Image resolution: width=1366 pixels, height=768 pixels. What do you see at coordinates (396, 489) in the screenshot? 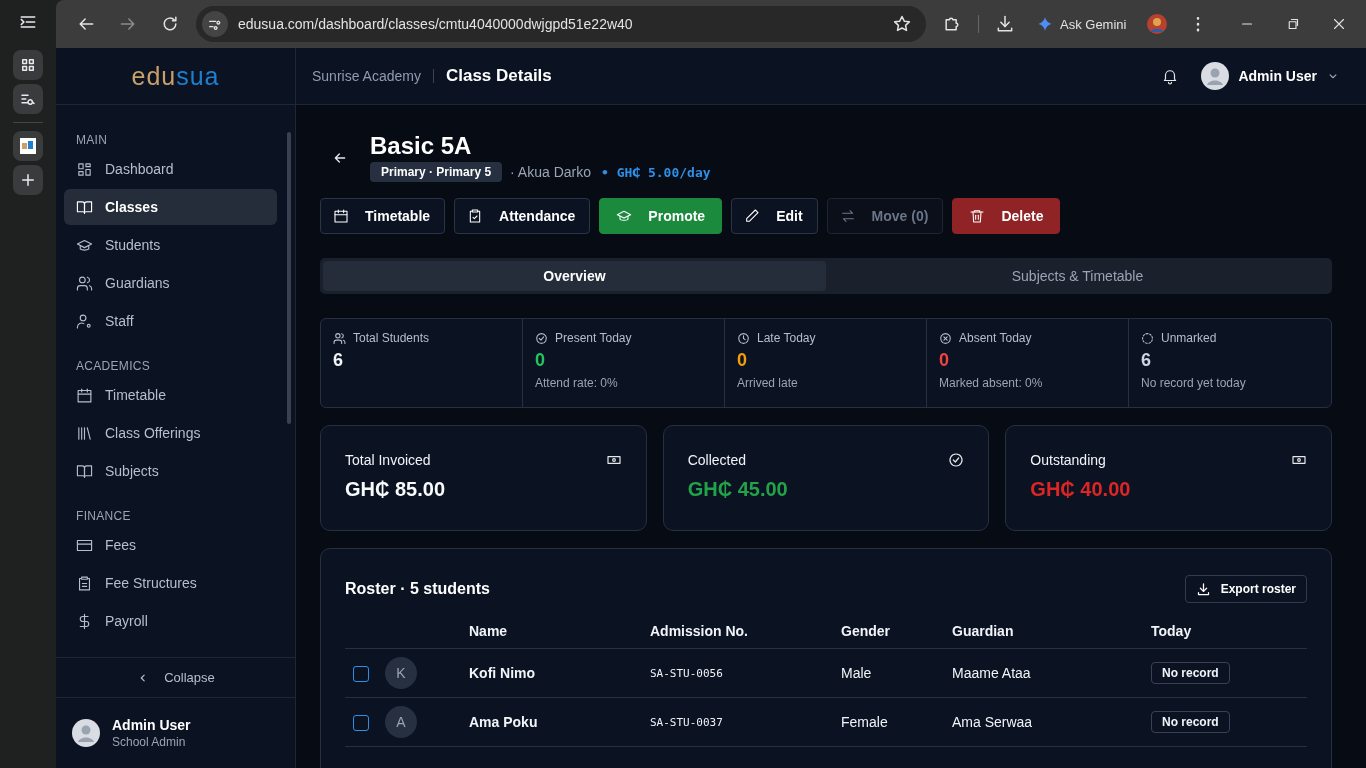
I see `finance-amount: GH₵ 85.00` at bounding box center [396, 489].